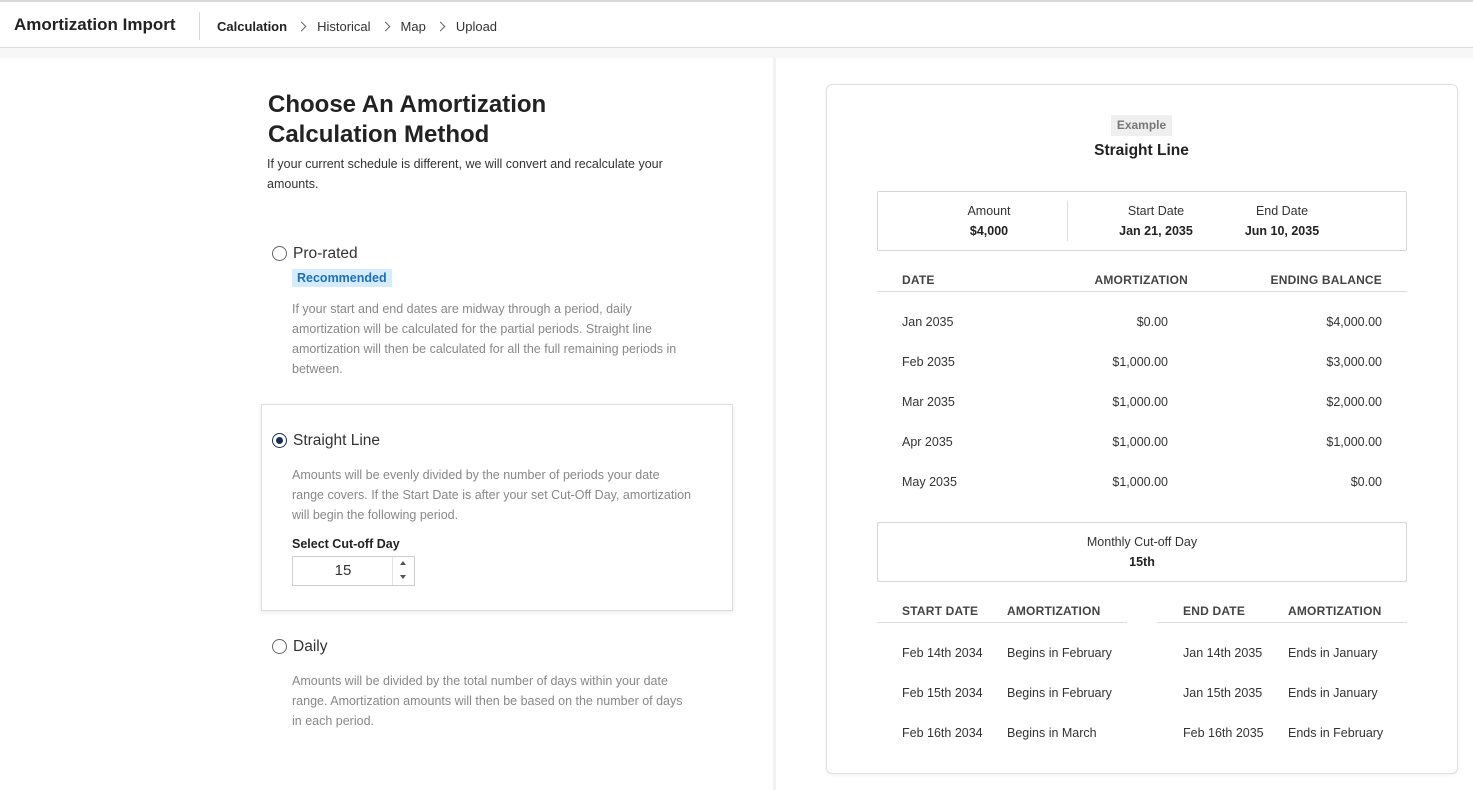 This screenshot has width=1473, height=790. What do you see at coordinates (1354, 402) in the screenshot?
I see `row-balance: $2,000.00` at bounding box center [1354, 402].